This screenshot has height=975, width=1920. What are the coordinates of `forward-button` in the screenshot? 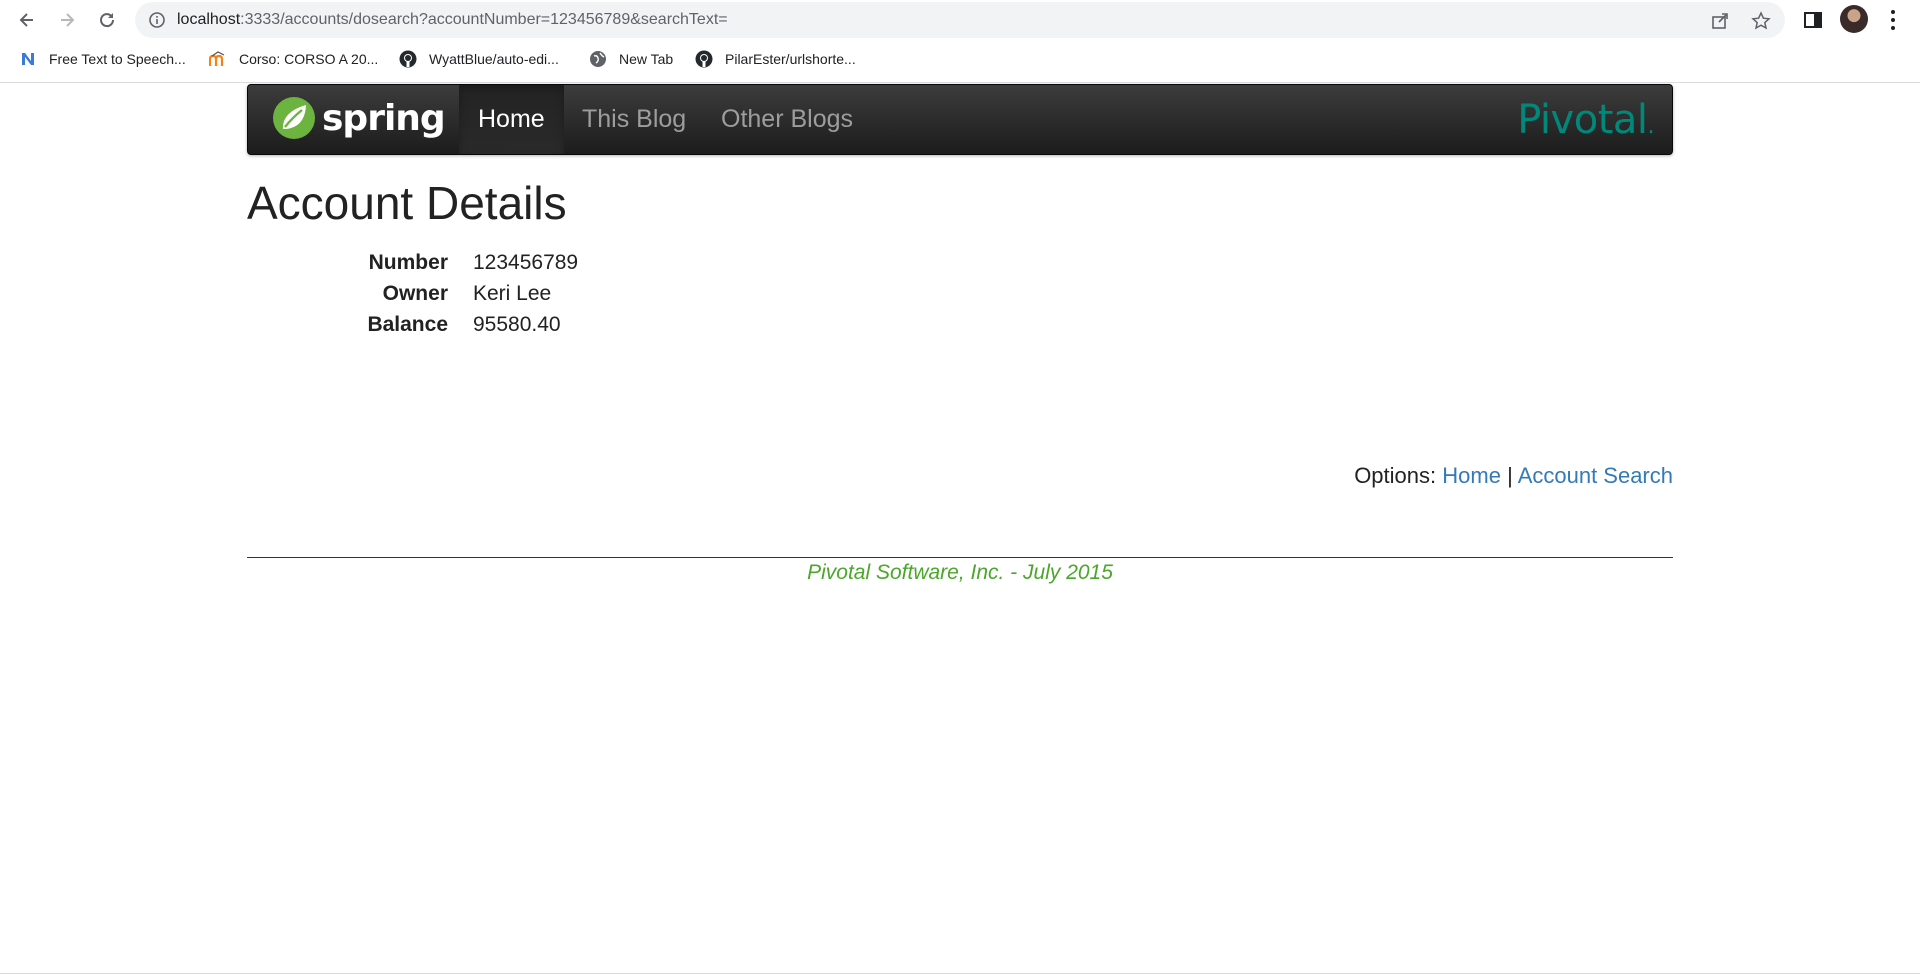 It's located at (67, 20).